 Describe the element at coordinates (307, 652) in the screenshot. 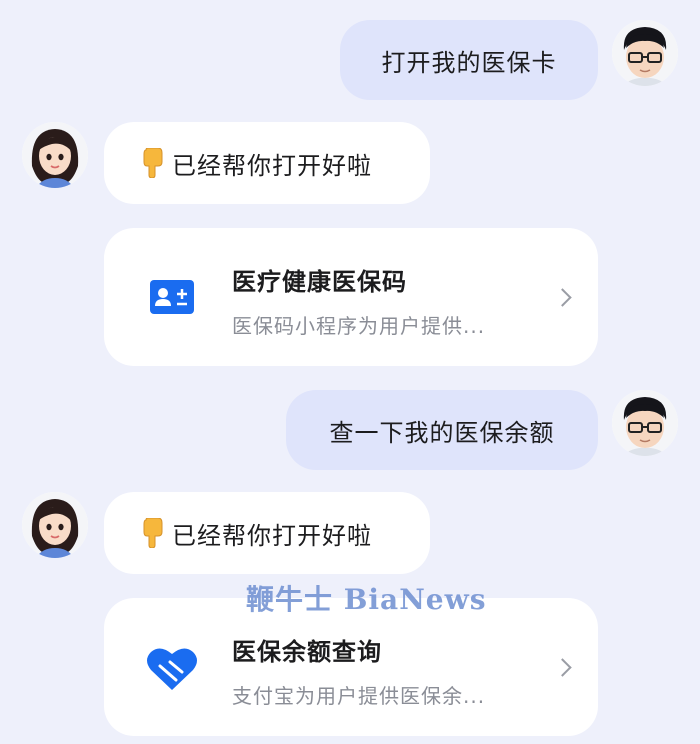

I see `card-title: 医保余额查询` at that location.